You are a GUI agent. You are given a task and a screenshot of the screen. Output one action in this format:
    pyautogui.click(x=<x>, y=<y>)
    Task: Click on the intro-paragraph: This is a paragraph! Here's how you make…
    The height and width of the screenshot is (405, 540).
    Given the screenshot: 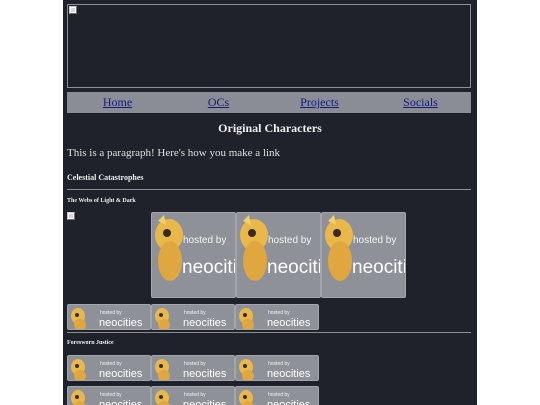 What is the action you would take?
    pyautogui.click(x=174, y=153)
    